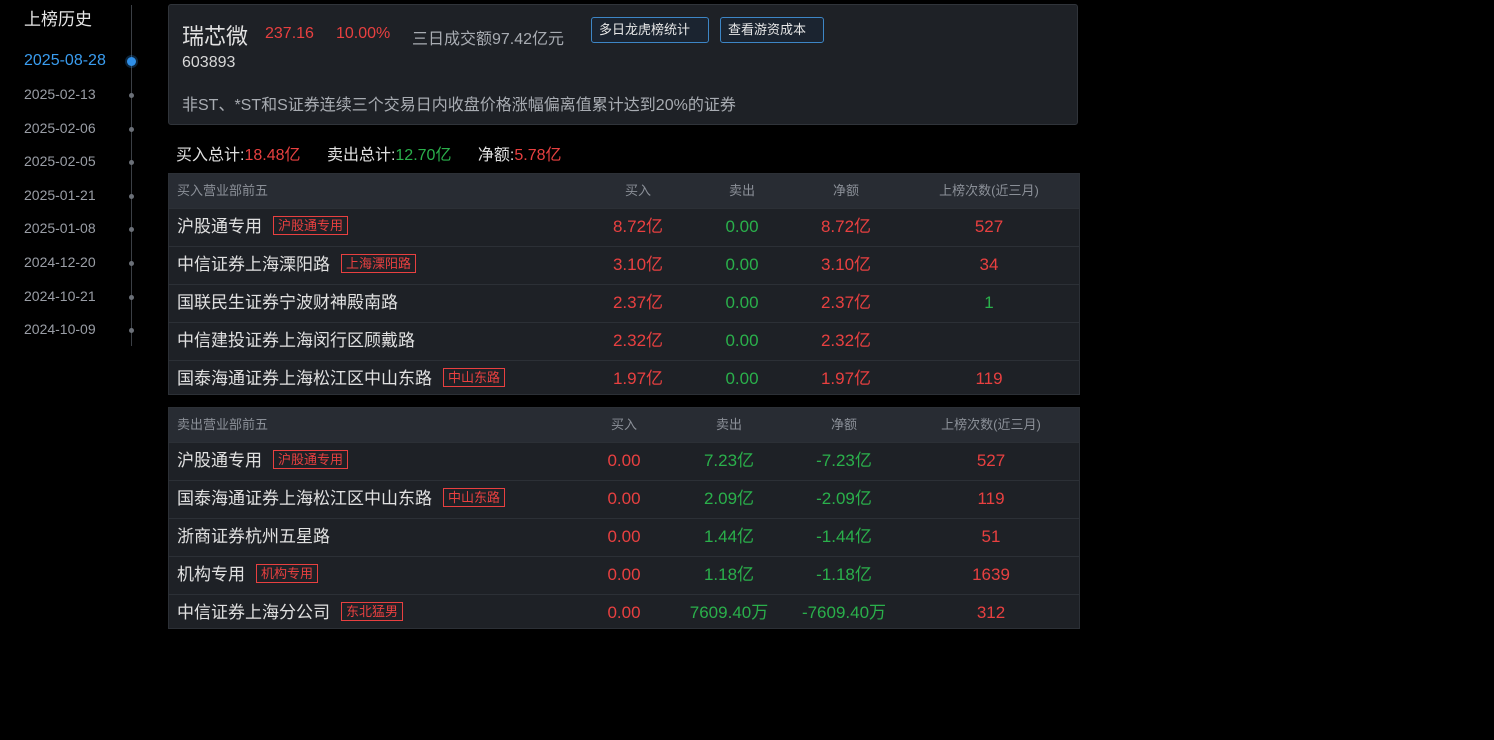 The height and width of the screenshot is (740, 1494). I want to click on sell-total-label: 卖出总计:, so click(361, 155).